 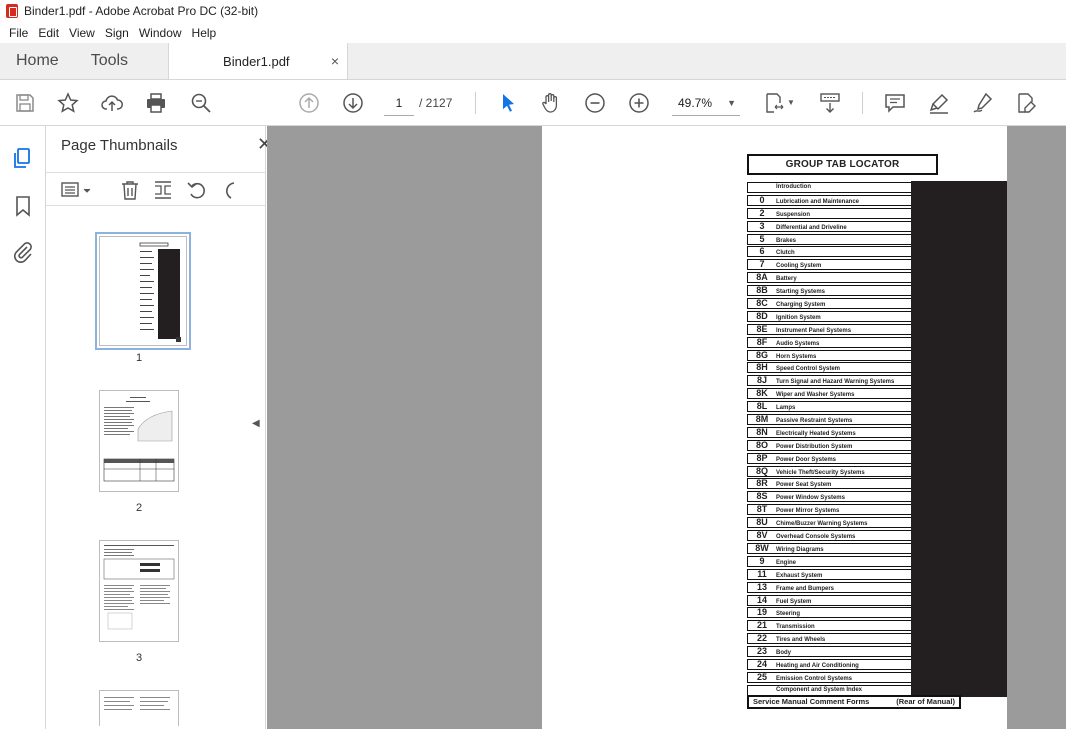 I want to click on group-tab-row: Introduction, so click(x=877, y=187).